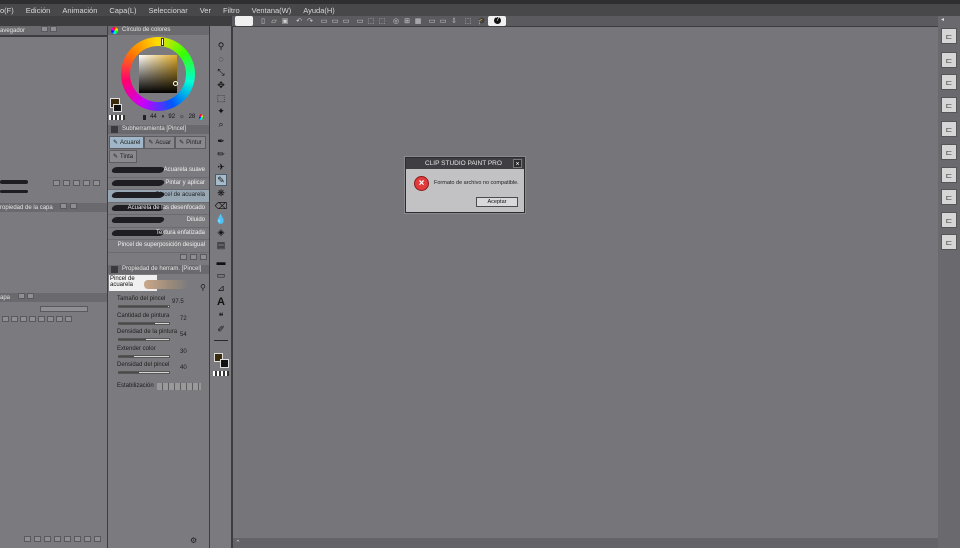 Image resolution: width=960 pixels, height=548 pixels. I want to click on dock-collapse-icon: ◂, so click(949, 19).